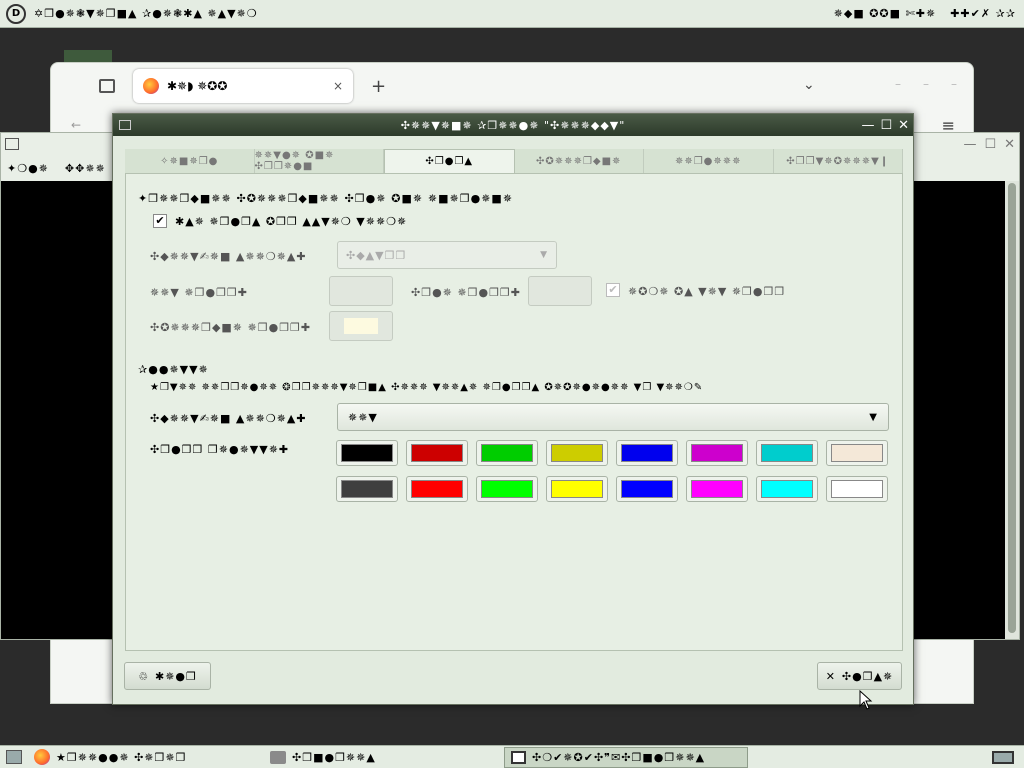  I want to click on top-menu-text: ✡❐●✵❃▼✵❐■▲ ✰●✵❃✱▲ ✵▲▼✵❍, so click(146, 13).